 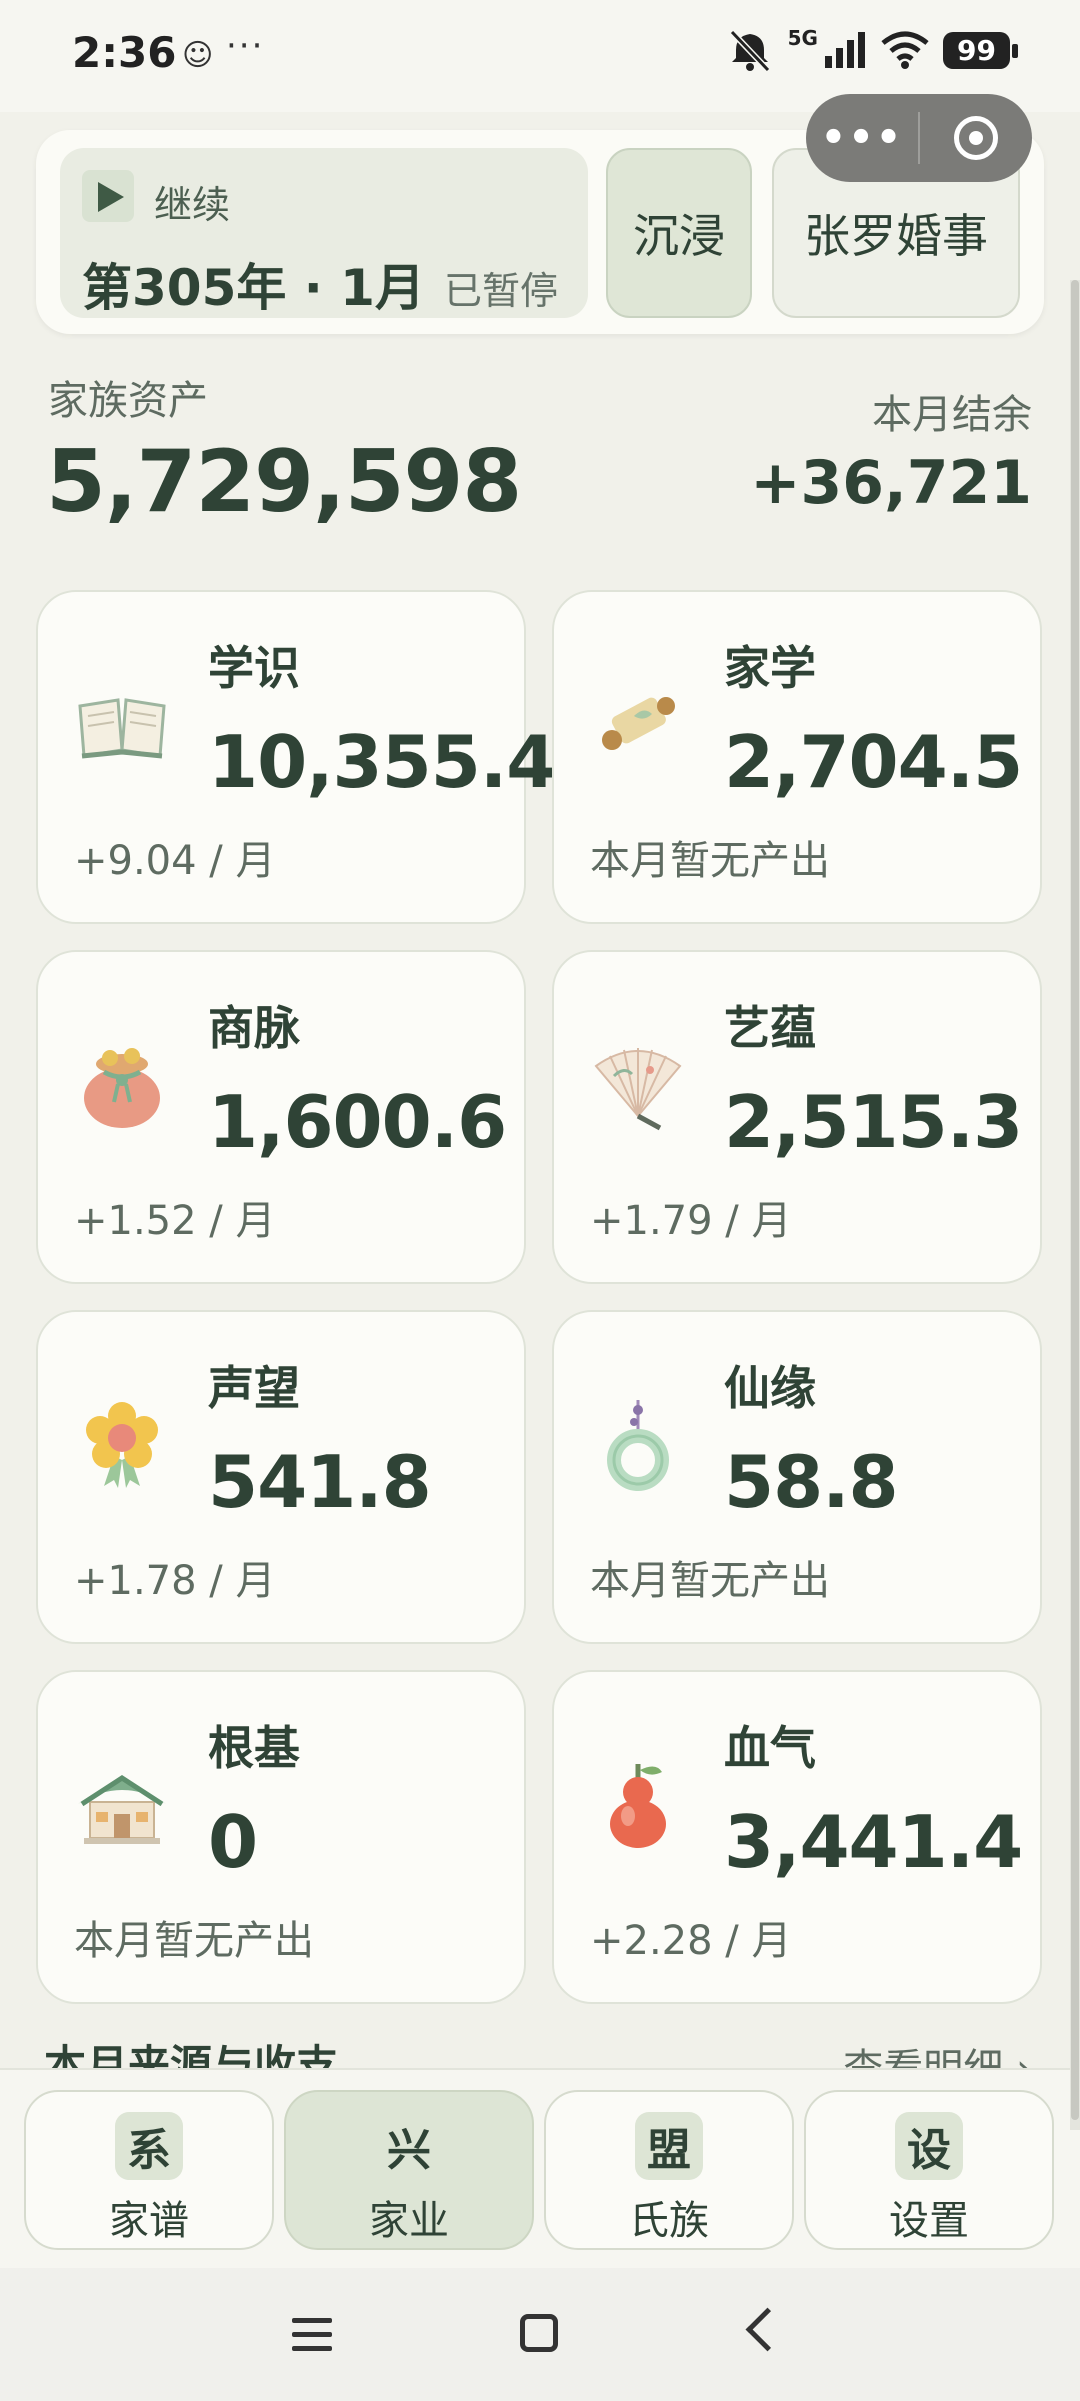 What do you see at coordinates (802, 37) in the screenshot?
I see `network-type: 5G` at bounding box center [802, 37].